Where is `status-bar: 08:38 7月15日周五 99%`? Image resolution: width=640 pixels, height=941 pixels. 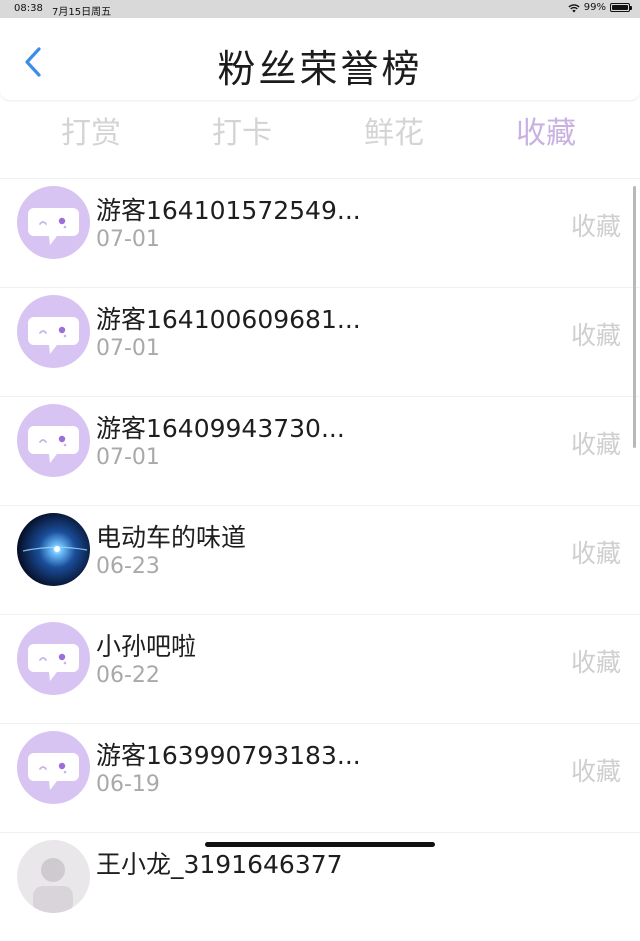 status-bar: 08:38 7月15日周五 99% is located at coordinates (320, 9).